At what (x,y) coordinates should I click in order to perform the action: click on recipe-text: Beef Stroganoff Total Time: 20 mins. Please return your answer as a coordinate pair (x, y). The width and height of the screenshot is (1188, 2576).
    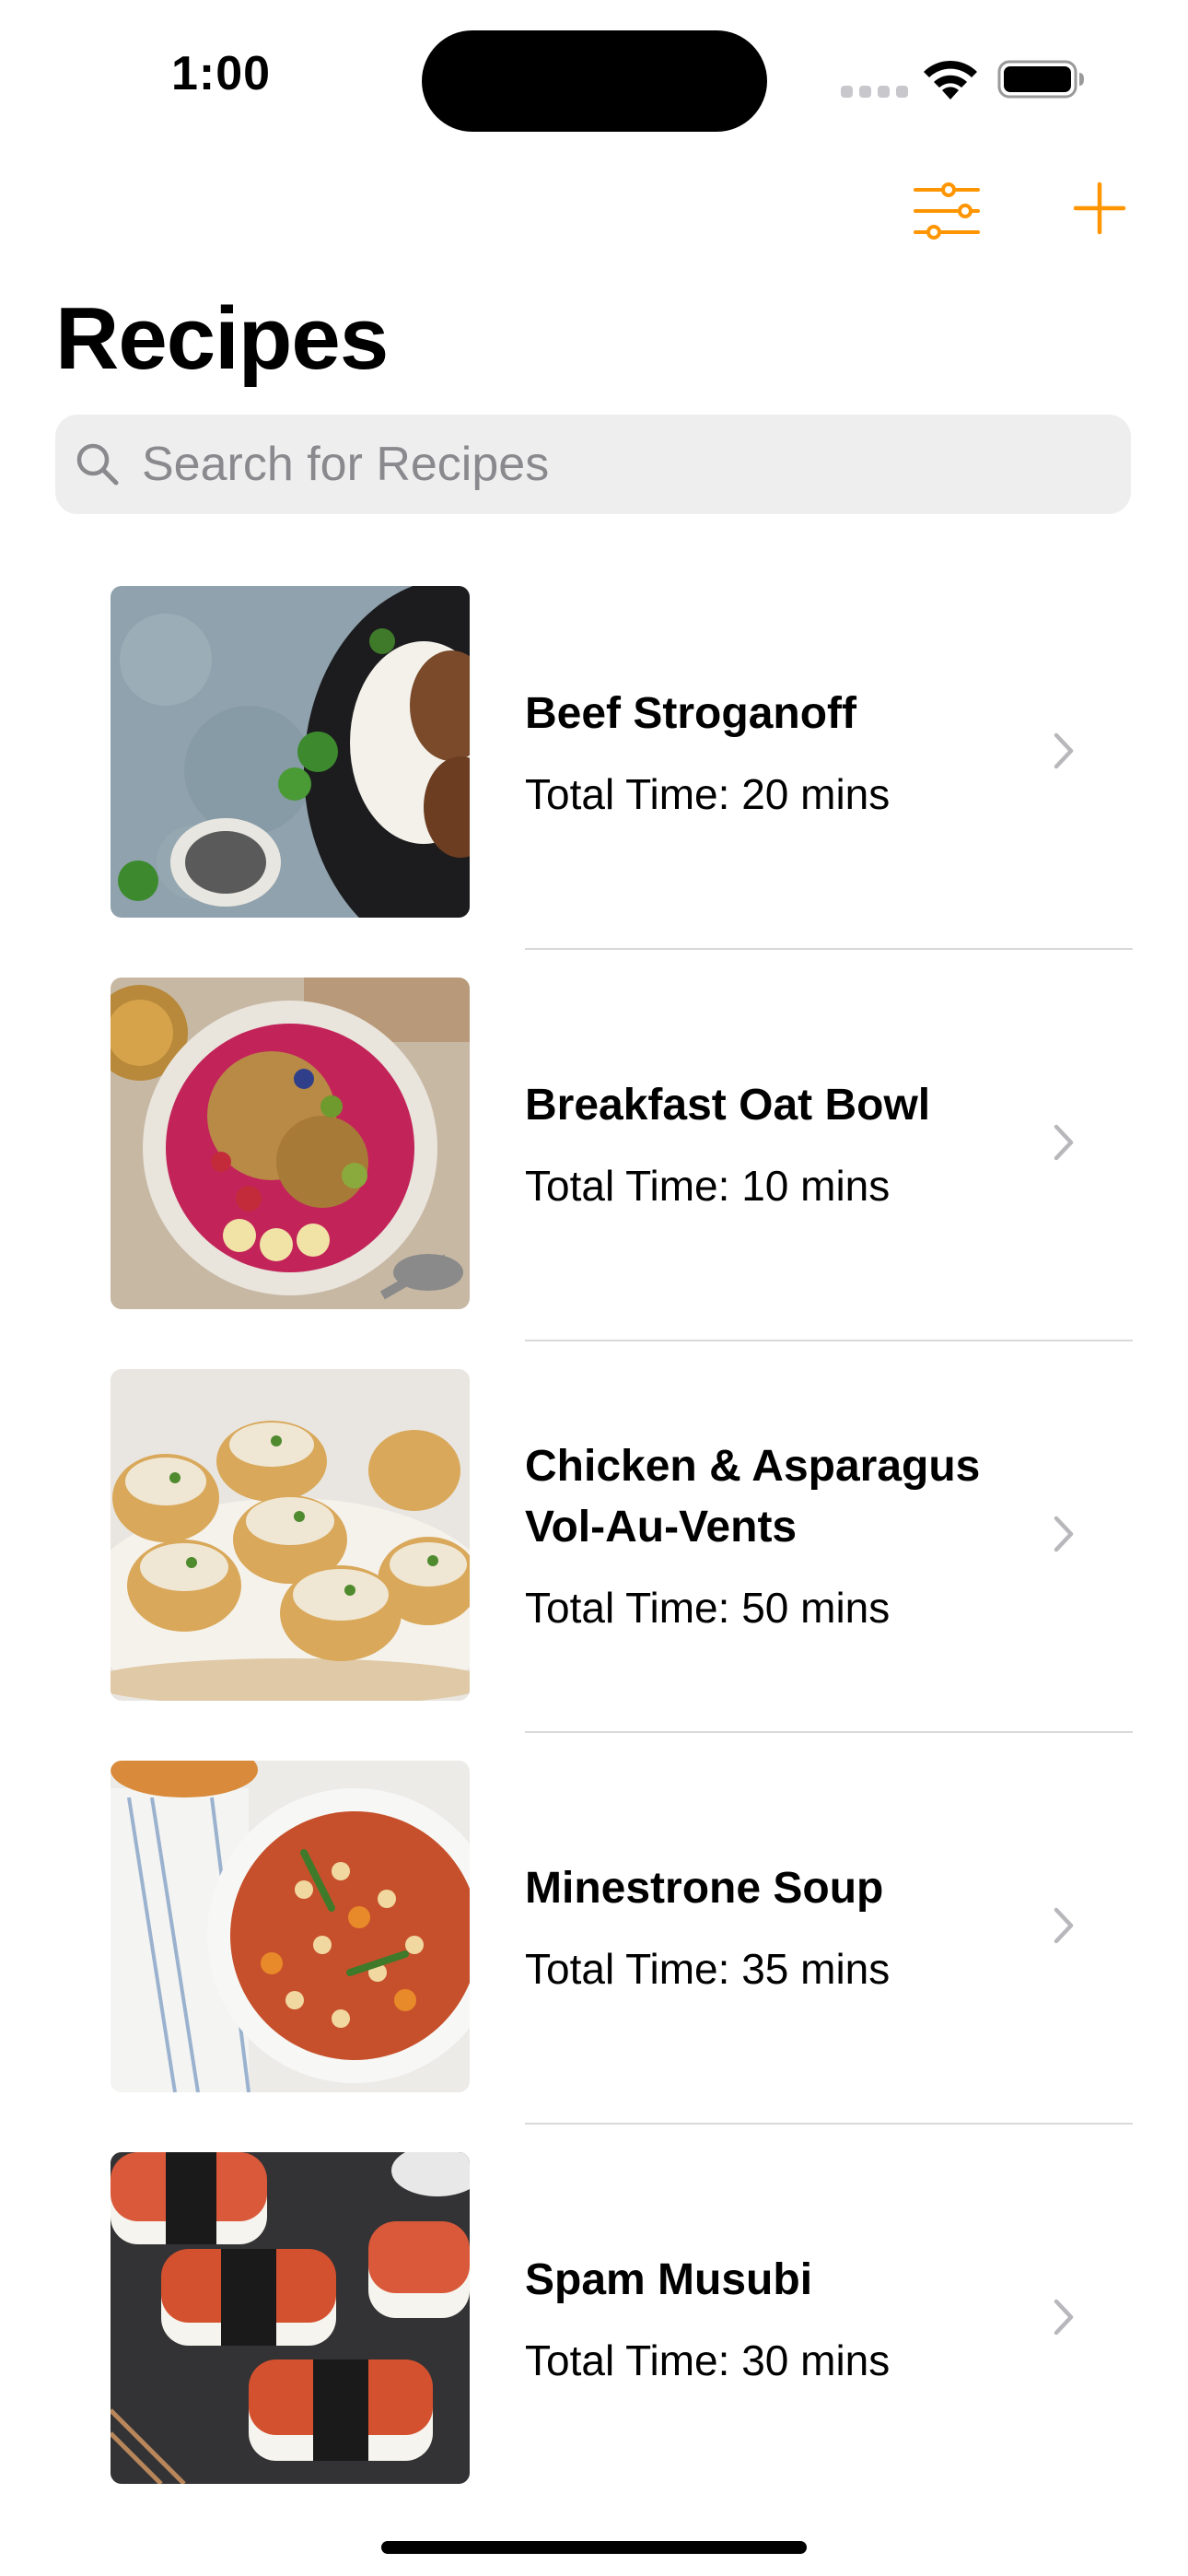
    Looking at the image, I should click on (773, 752).